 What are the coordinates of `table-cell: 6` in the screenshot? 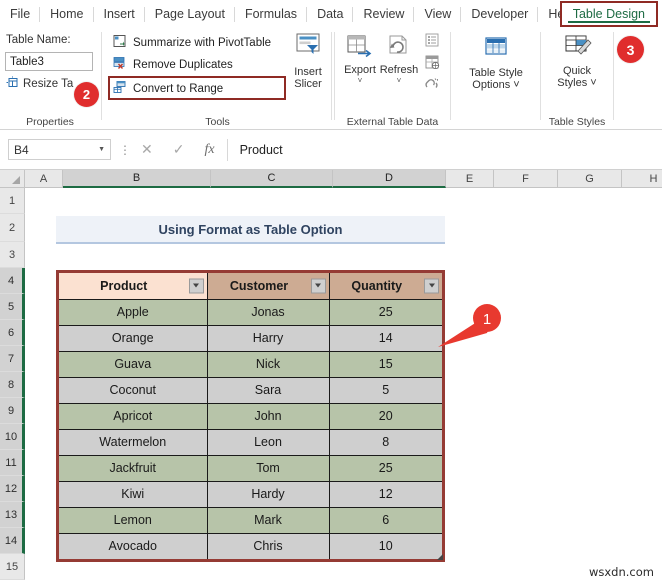 It's located at (385, 520).